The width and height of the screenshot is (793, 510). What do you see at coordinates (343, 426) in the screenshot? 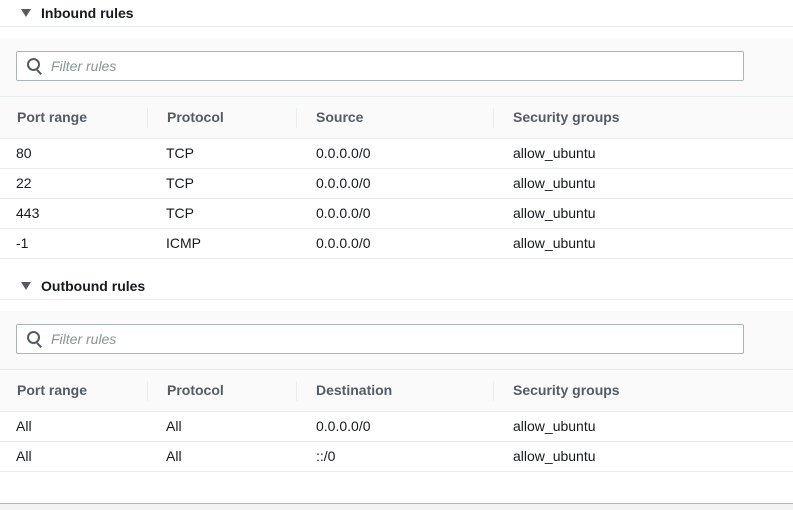
I see `cell-destination: 0.0.0.0/0` at bounding box center [343, 426].